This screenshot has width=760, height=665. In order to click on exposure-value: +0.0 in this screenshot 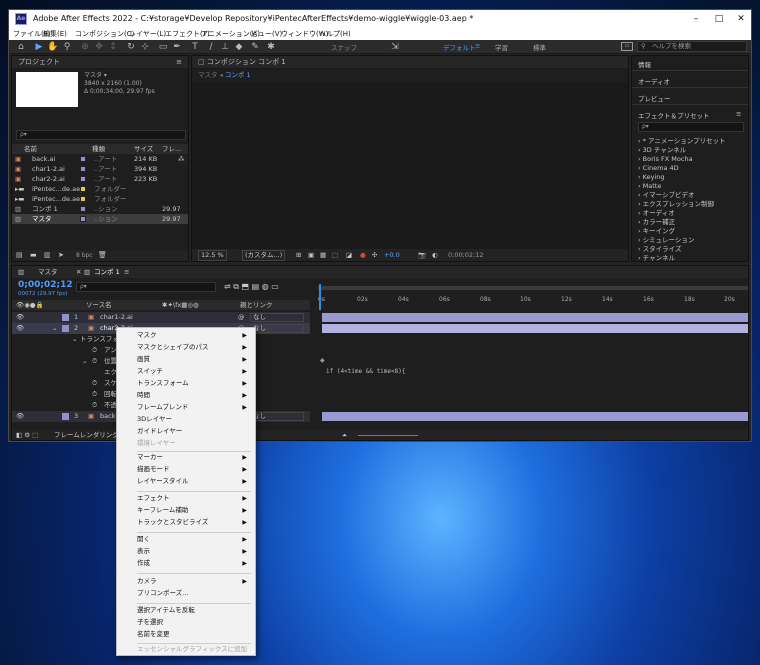, I will do `click(392, 255)`.